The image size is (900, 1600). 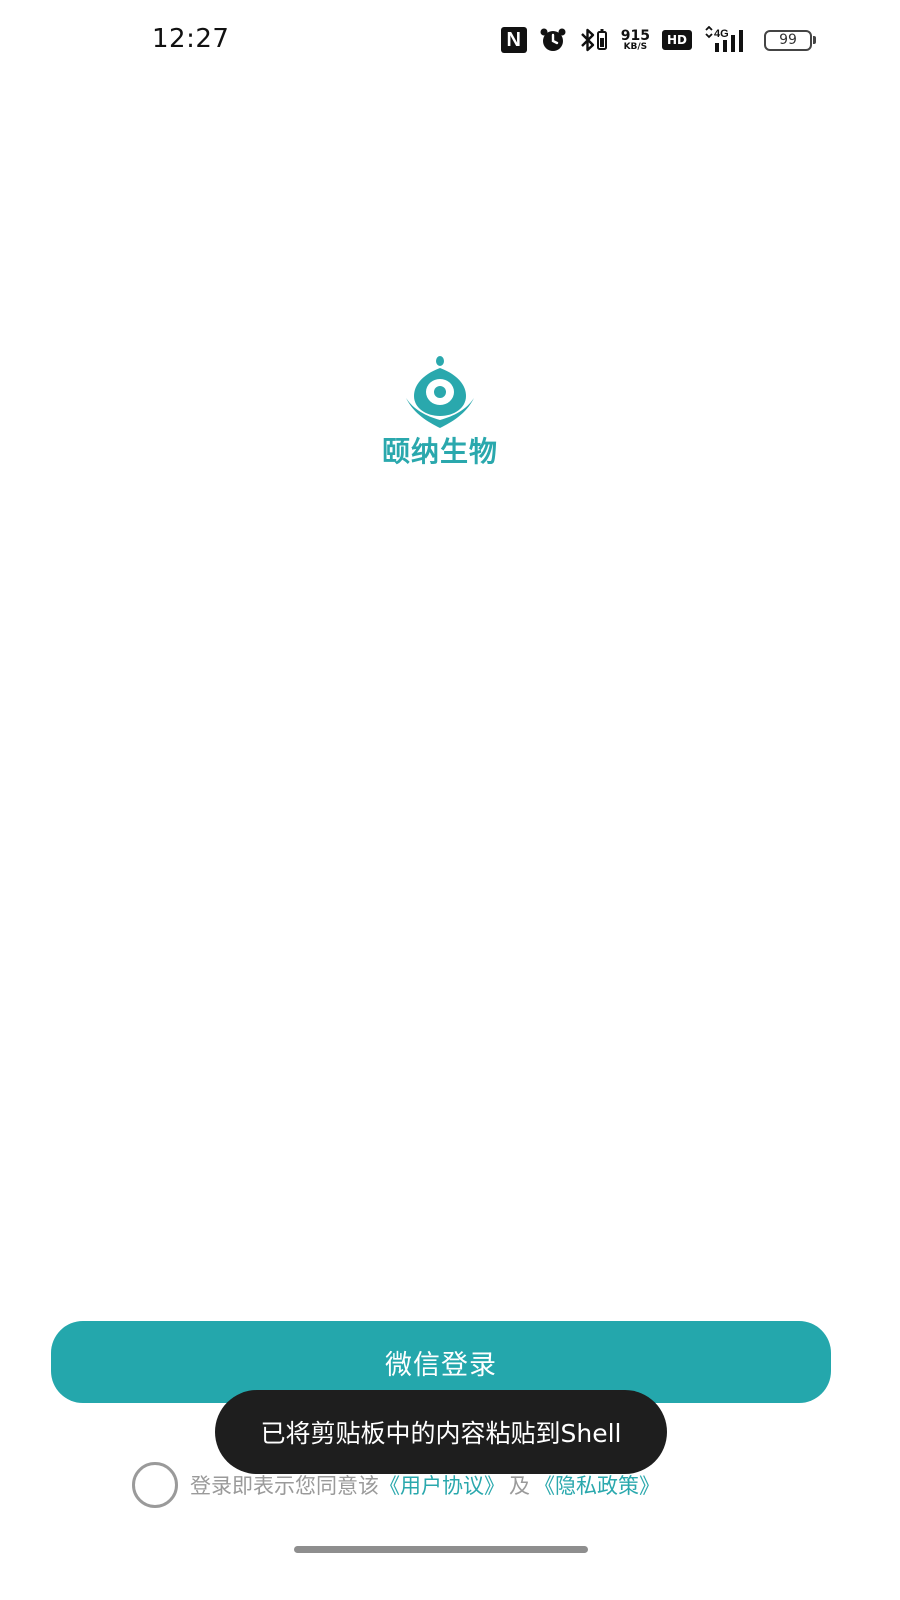 What do you see at coordinates (635, 39) in the screenshot?
I see `network-speed: 915 KB/S` at bounding box center [635, 39].